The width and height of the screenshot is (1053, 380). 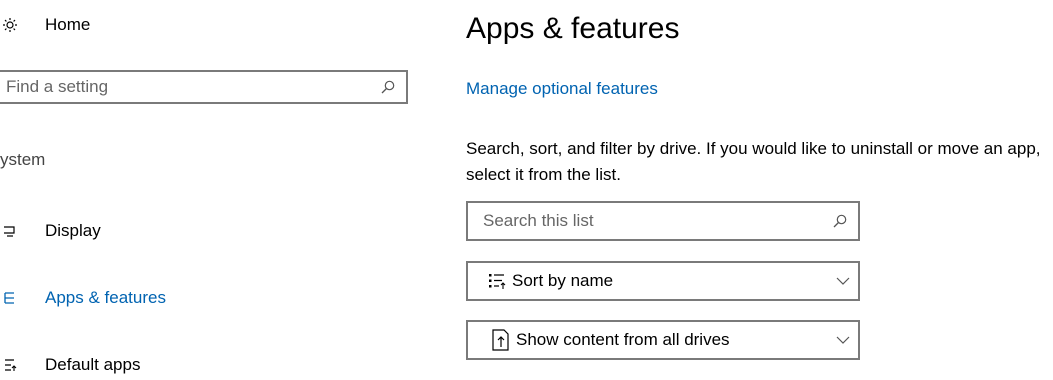 What do you see at coordinates (497, 281) in the screenshot?
I see `sort-icon` at bounding box center [497, 281].